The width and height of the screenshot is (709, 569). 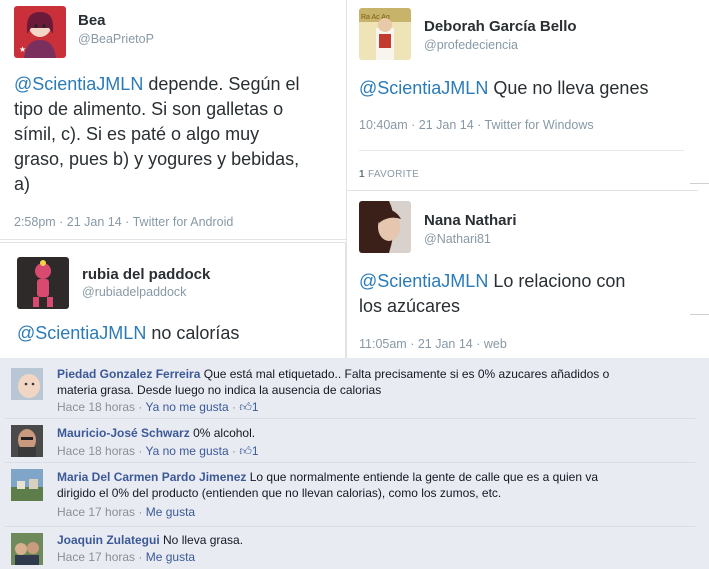 What do you see at coordinates (137, 134) in the screenshot?
I see `tweet-text-line: símil, c). Si es paté o algo muy` at bounding box center [137, 134].